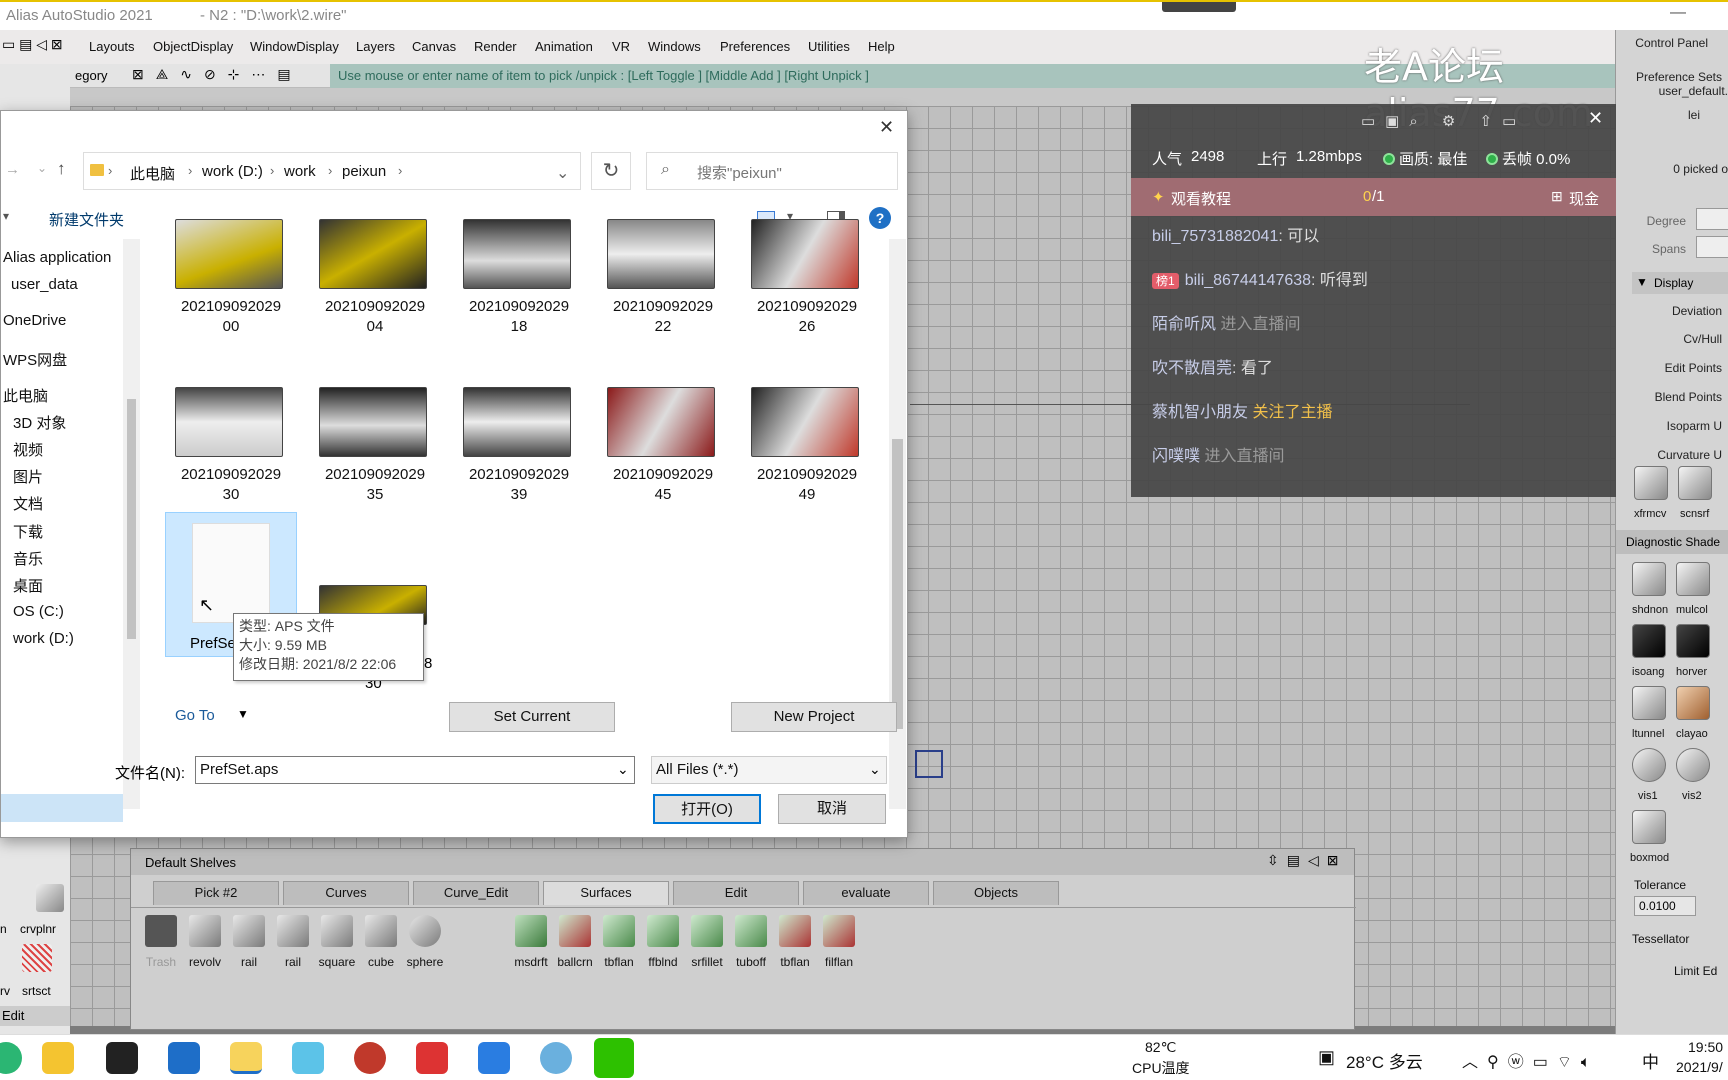 Image resolution: width=1728 pixels, height=1080 pixels. Describe the element at coordinates (294, 46) in the screenshot. I see `menu-windowdisplay: WindowDisplay` at that location.